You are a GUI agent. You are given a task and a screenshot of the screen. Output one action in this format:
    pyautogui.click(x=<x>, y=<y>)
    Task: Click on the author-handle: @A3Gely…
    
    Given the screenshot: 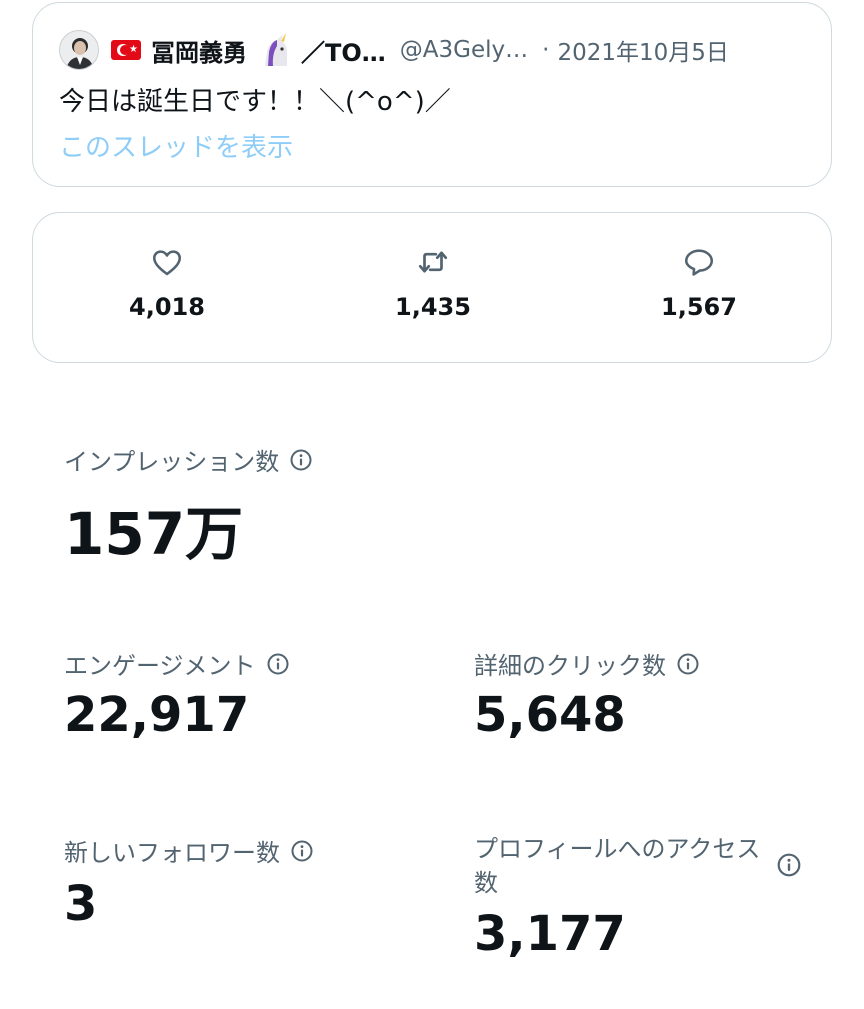 What is the action you would take?
    pyautogui.click(x=464, y=50)
    